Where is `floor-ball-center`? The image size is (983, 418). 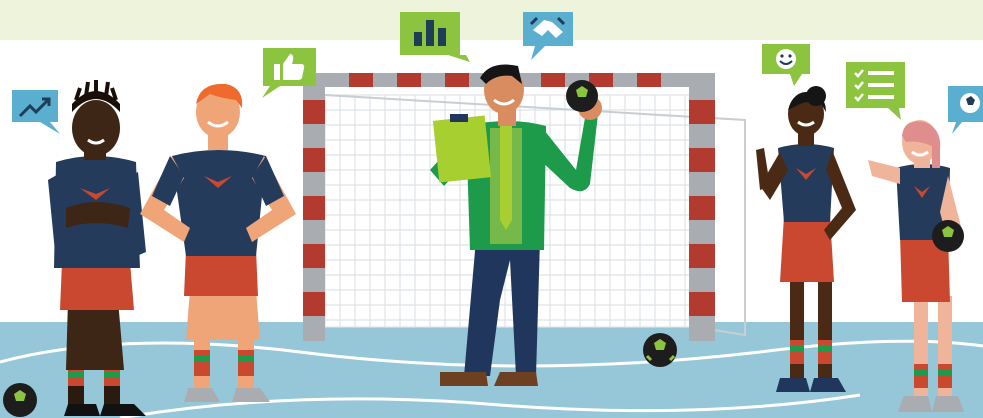 floor-ball-center is located at coordinates (660, 350).